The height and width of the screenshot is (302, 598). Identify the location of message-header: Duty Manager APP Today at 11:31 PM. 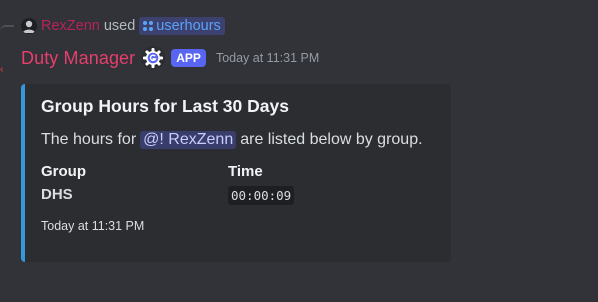
(170, 58).